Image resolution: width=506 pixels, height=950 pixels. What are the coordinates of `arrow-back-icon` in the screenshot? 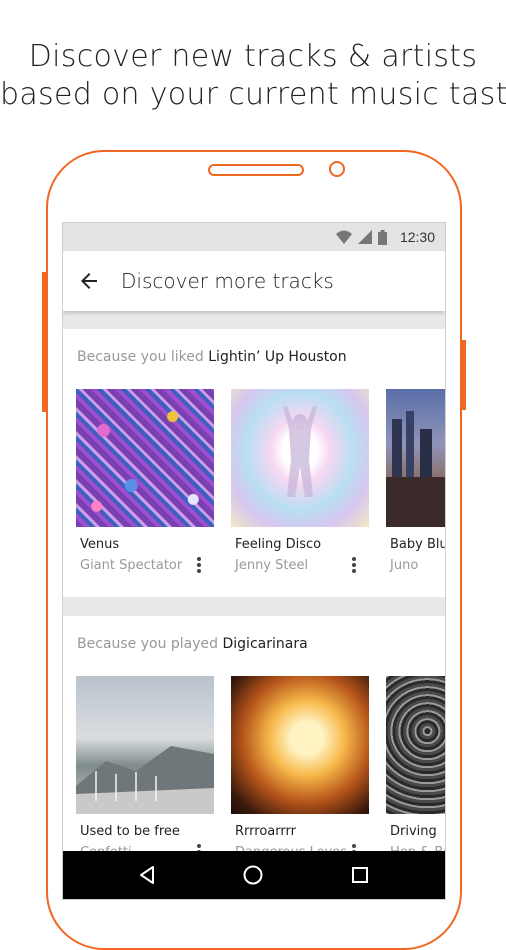 It's located at (89, 281).